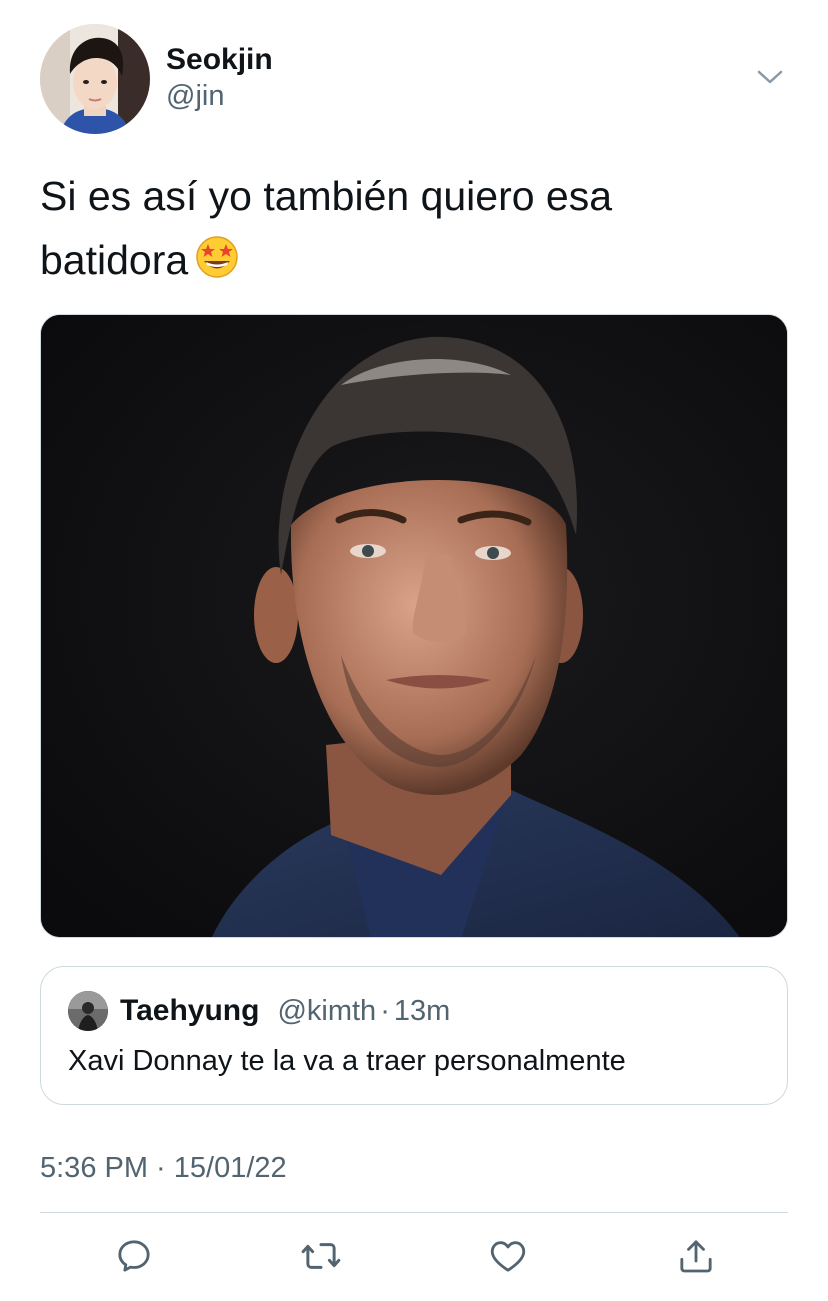 This screenshot has width=828, height=1301. I want to click on heart-icon, so click(508, 1256).